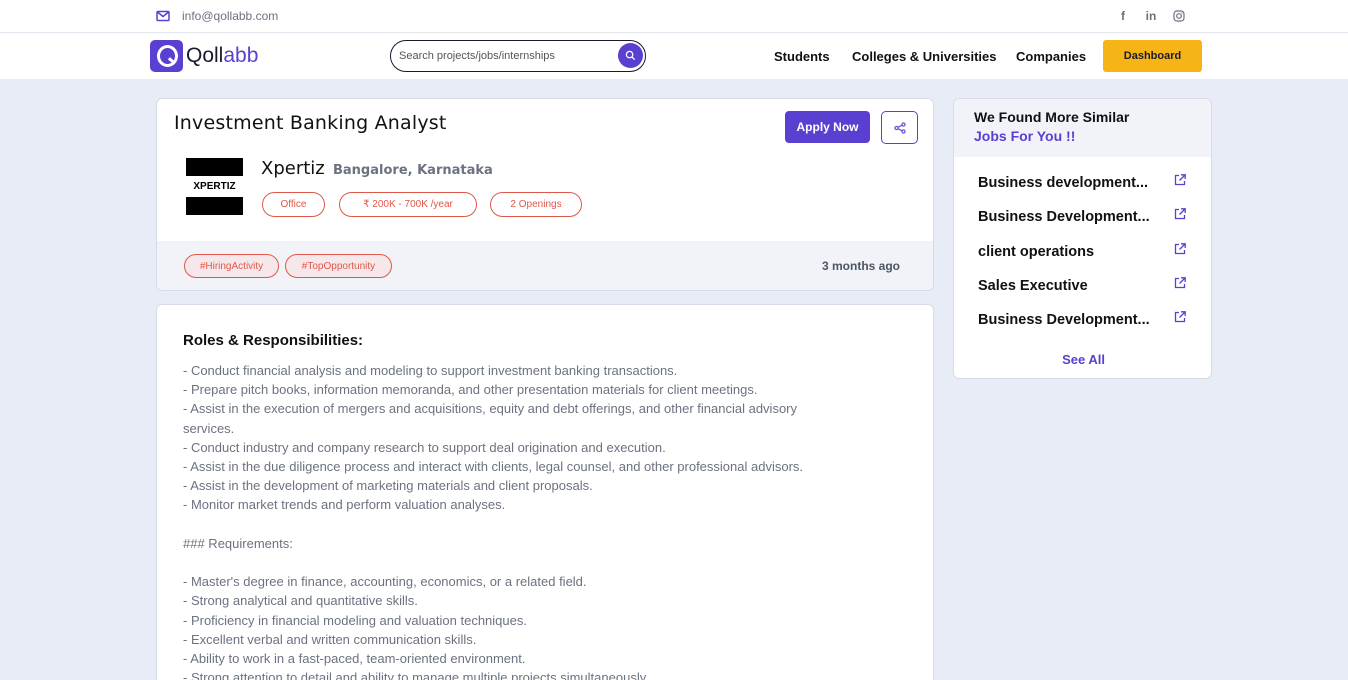 Image resolution: width=1348 pixels, height=680 pixels. Describe the element at coordinates (674, 16) in the screenshot. I see `top-info-bar: info@qollabb.com f in` at that location.